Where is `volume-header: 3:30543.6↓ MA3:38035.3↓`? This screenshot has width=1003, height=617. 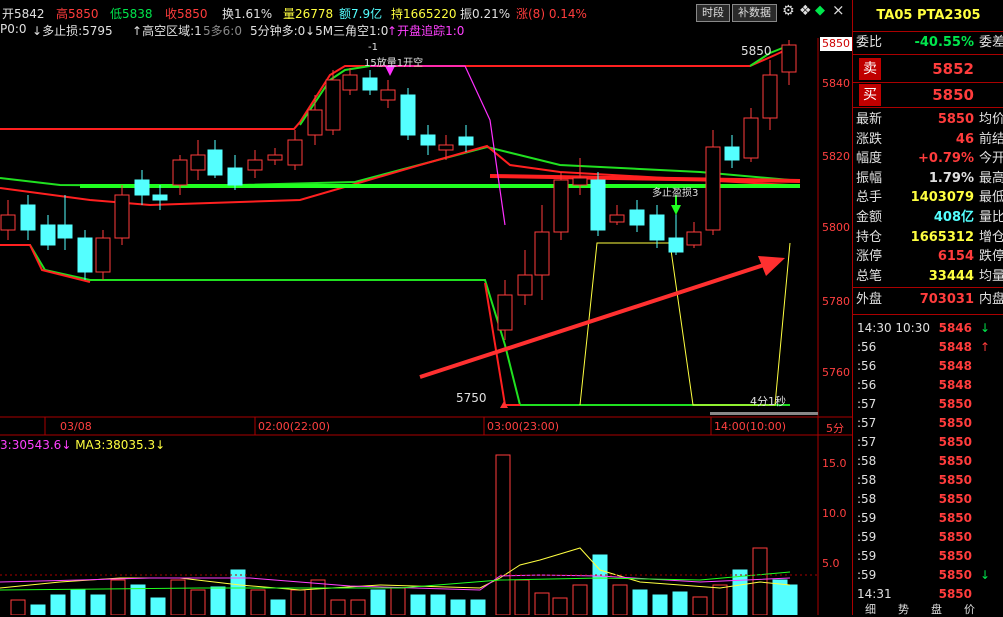 volume-header: 3:30543.6↓ MA3:38035.3↓ is located at coordinates (82, 445).